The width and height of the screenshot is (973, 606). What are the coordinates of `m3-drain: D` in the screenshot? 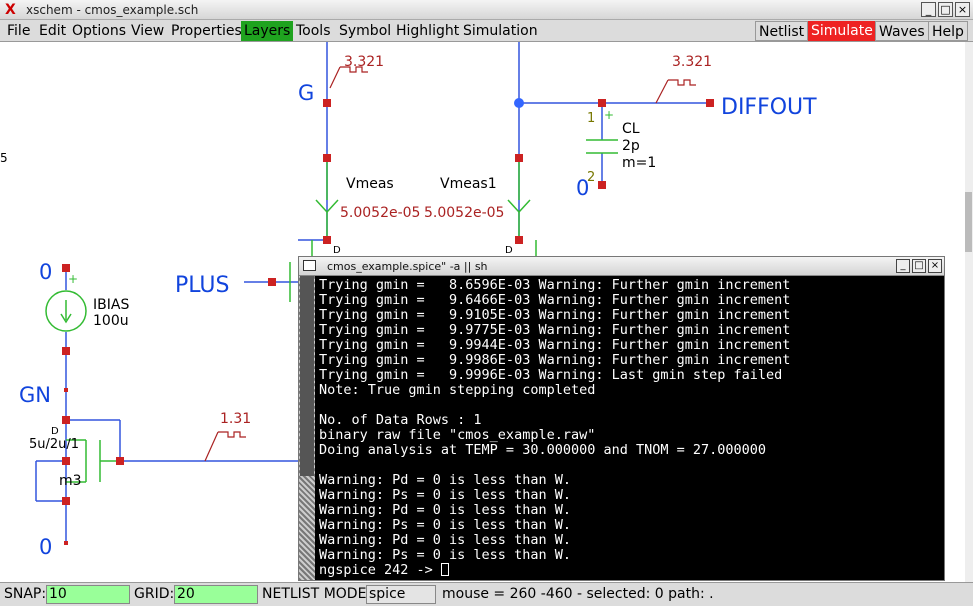 It's located at (55, 431).